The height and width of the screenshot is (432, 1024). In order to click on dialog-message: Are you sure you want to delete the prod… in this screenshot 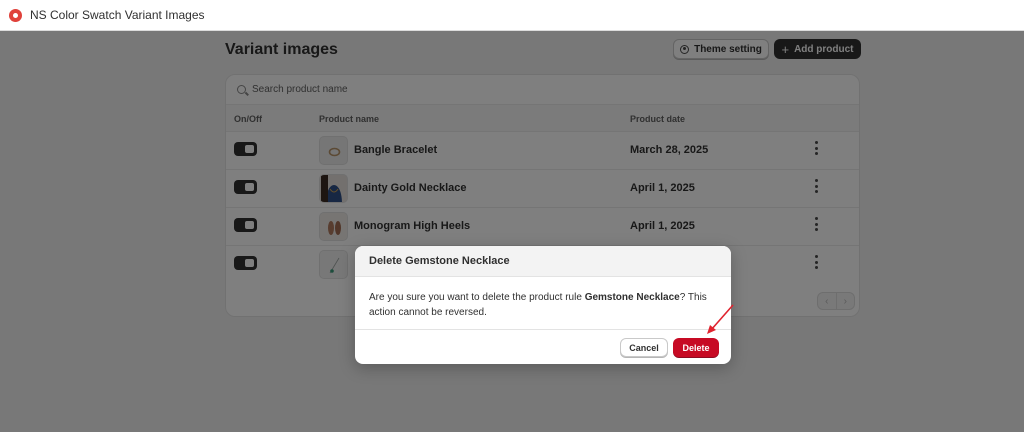, I will do `click(543, 303)`.